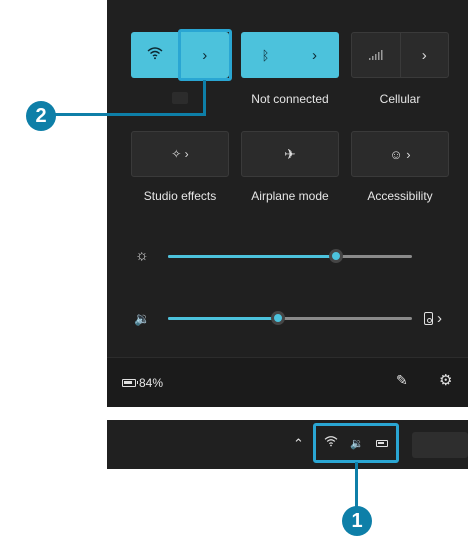 The image size is (468, 540). I want to click on bluetooth-toggle: ᛒ, so click(265, 55).